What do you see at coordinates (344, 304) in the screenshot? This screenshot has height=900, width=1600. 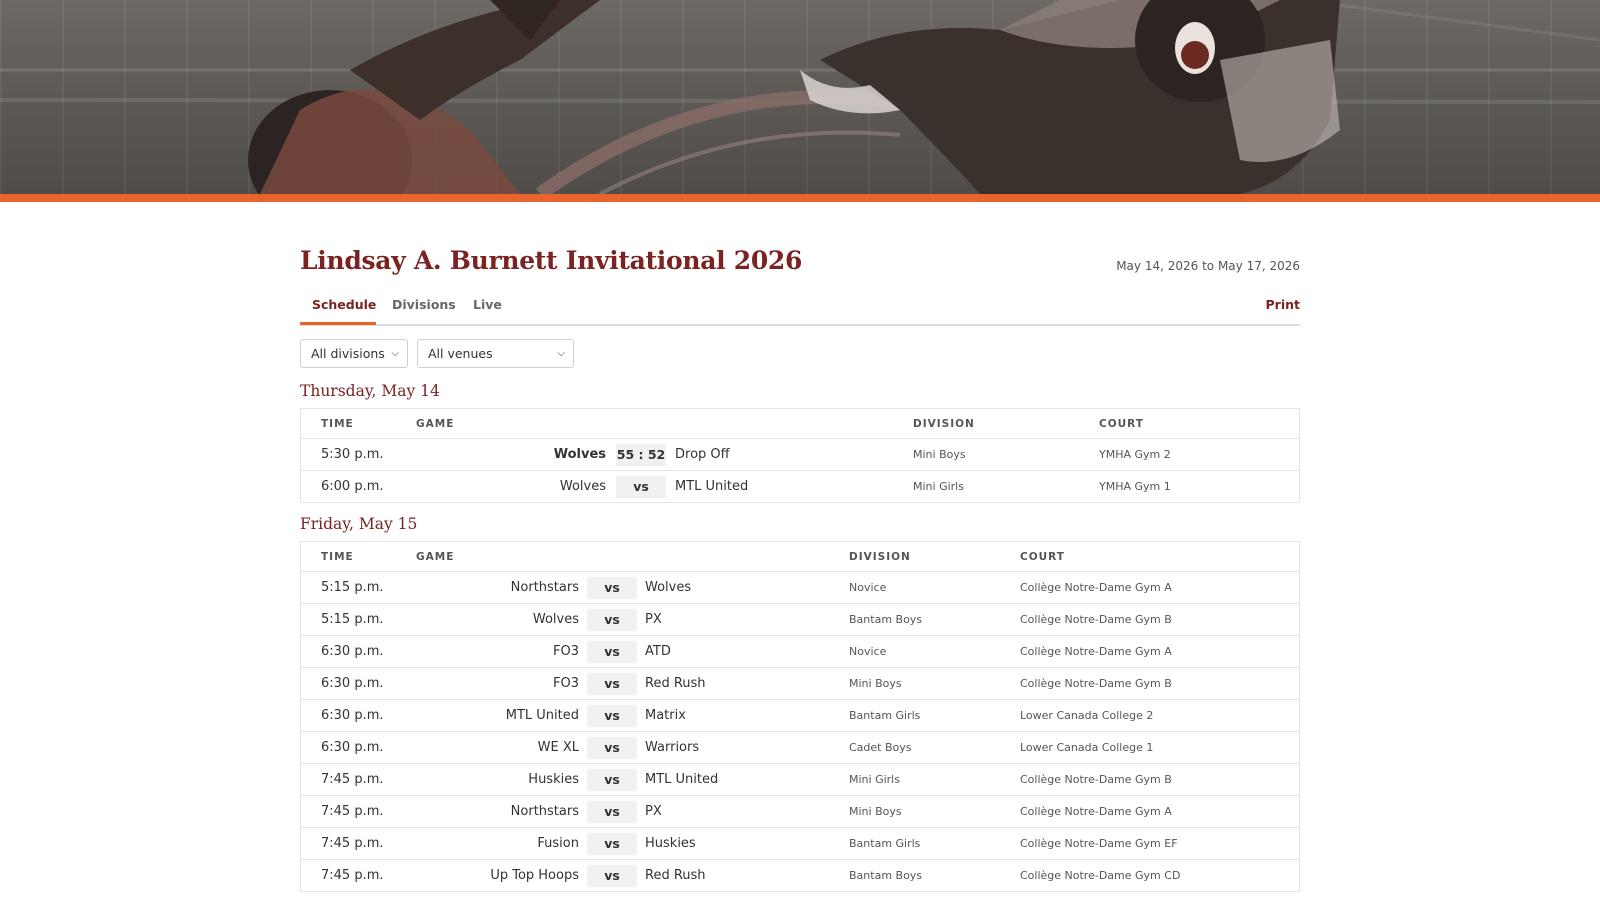 I see `tab-schedule: Schedule` at bounding box center [344, 304].